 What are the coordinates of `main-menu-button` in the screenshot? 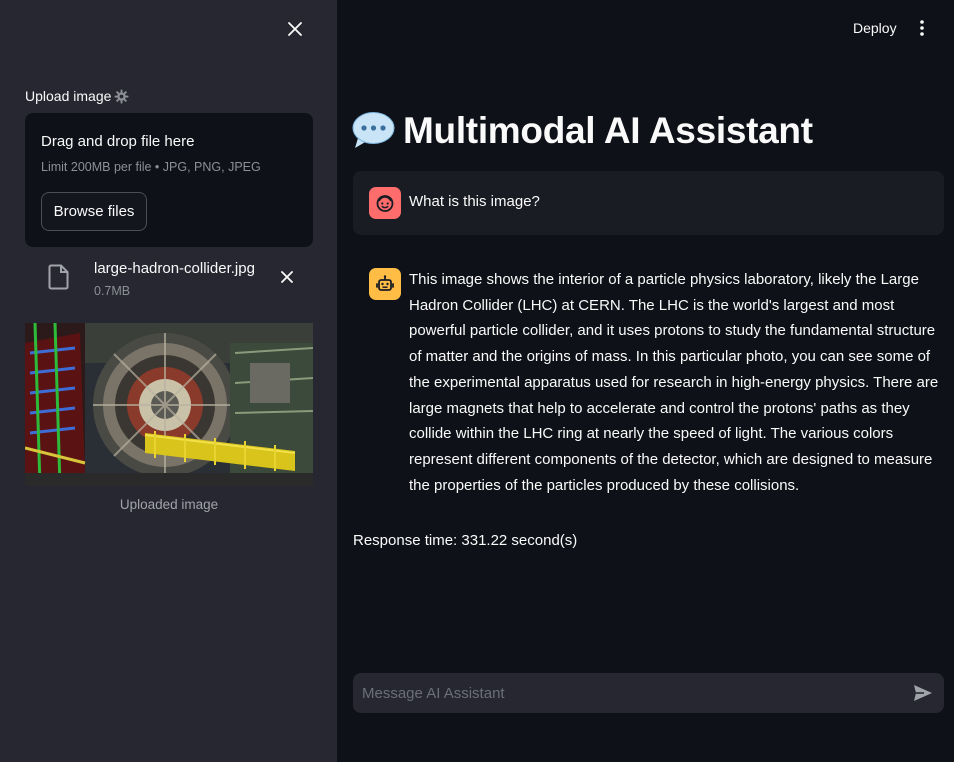 It's located at (922, 28).